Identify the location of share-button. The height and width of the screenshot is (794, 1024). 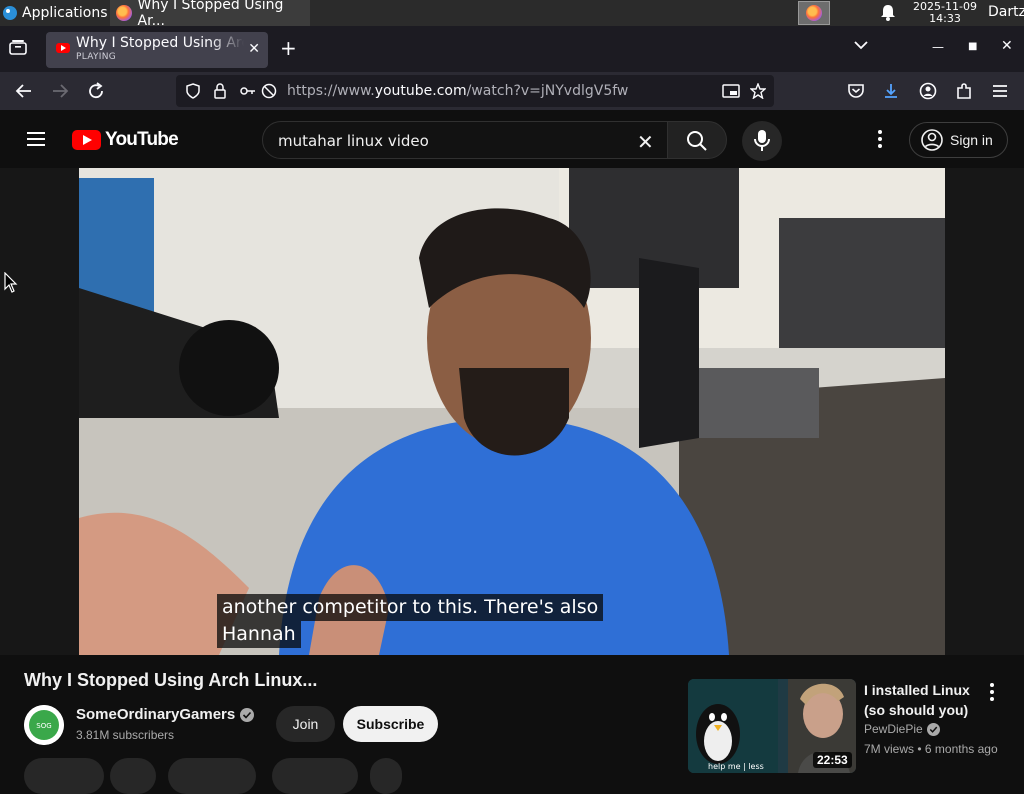
(212, 776).